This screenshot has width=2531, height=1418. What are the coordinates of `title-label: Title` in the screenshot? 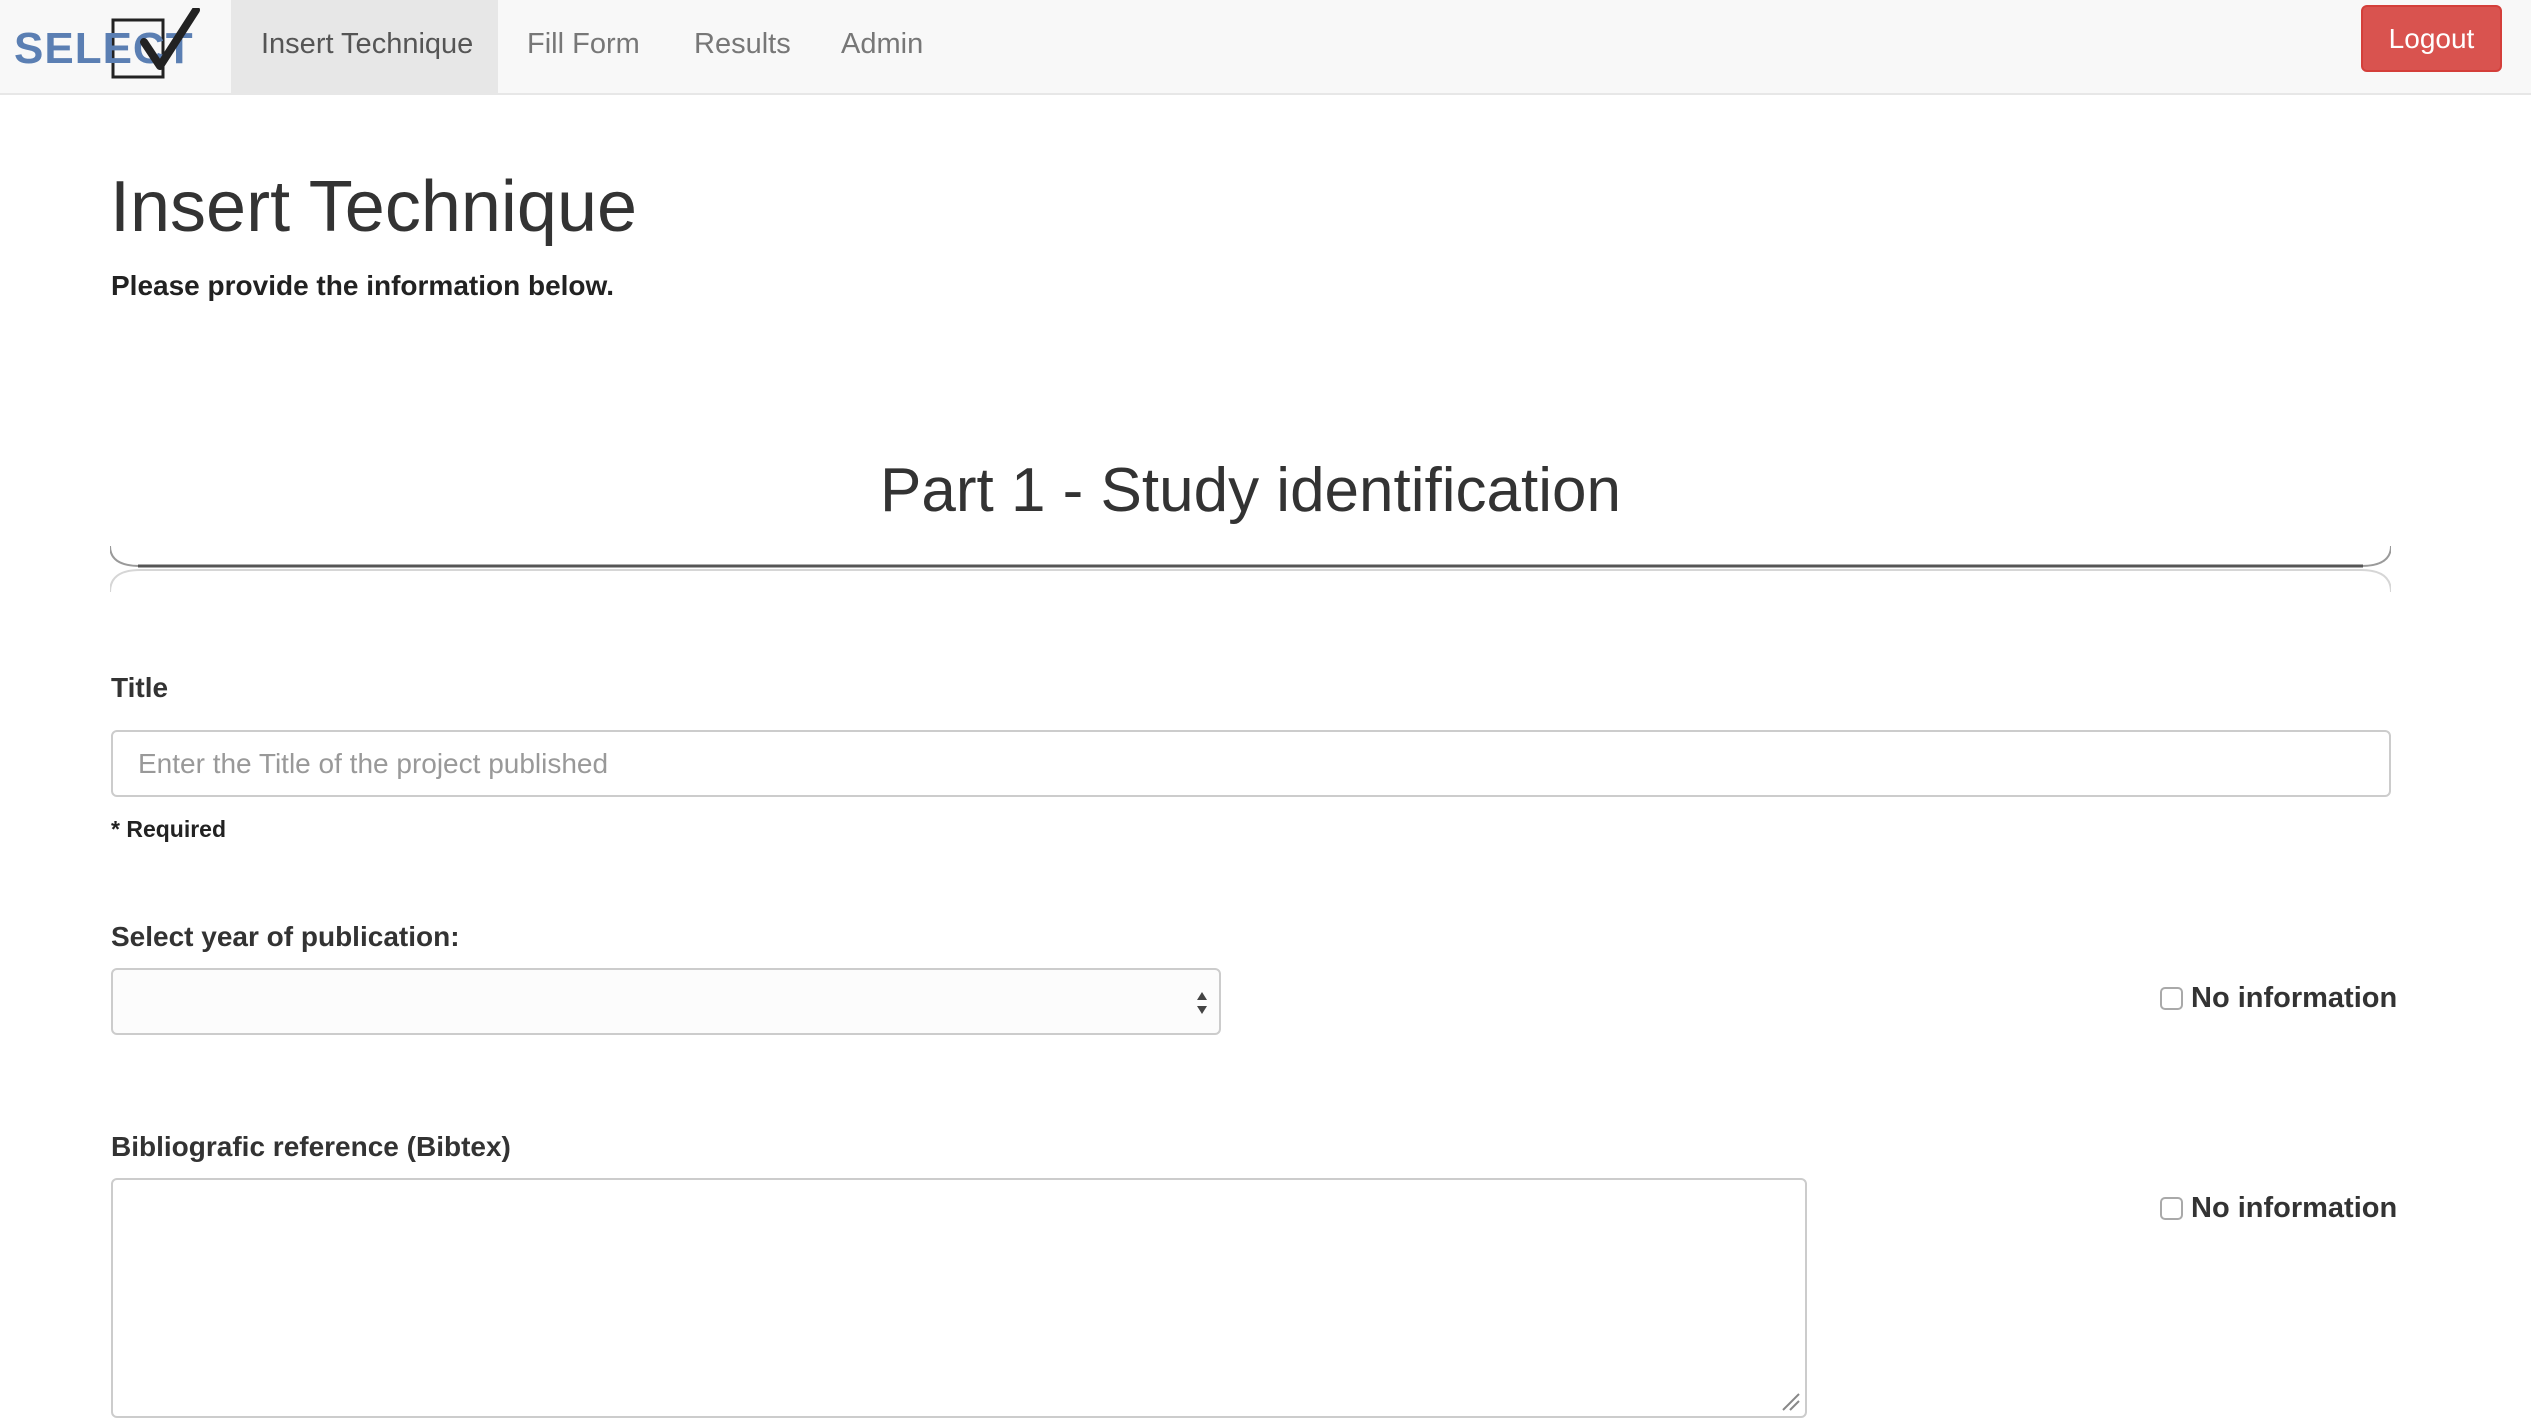 It's located at (140, 687).